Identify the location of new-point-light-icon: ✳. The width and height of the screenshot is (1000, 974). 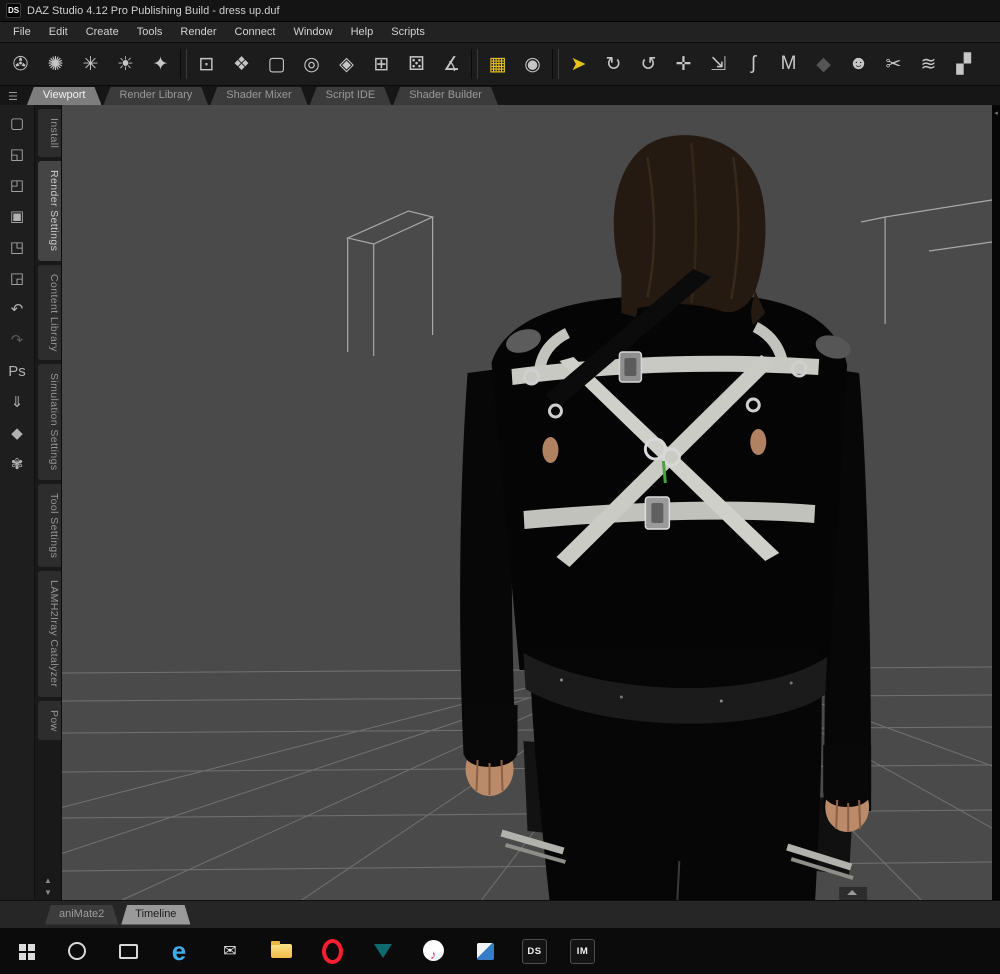
(90, 64).